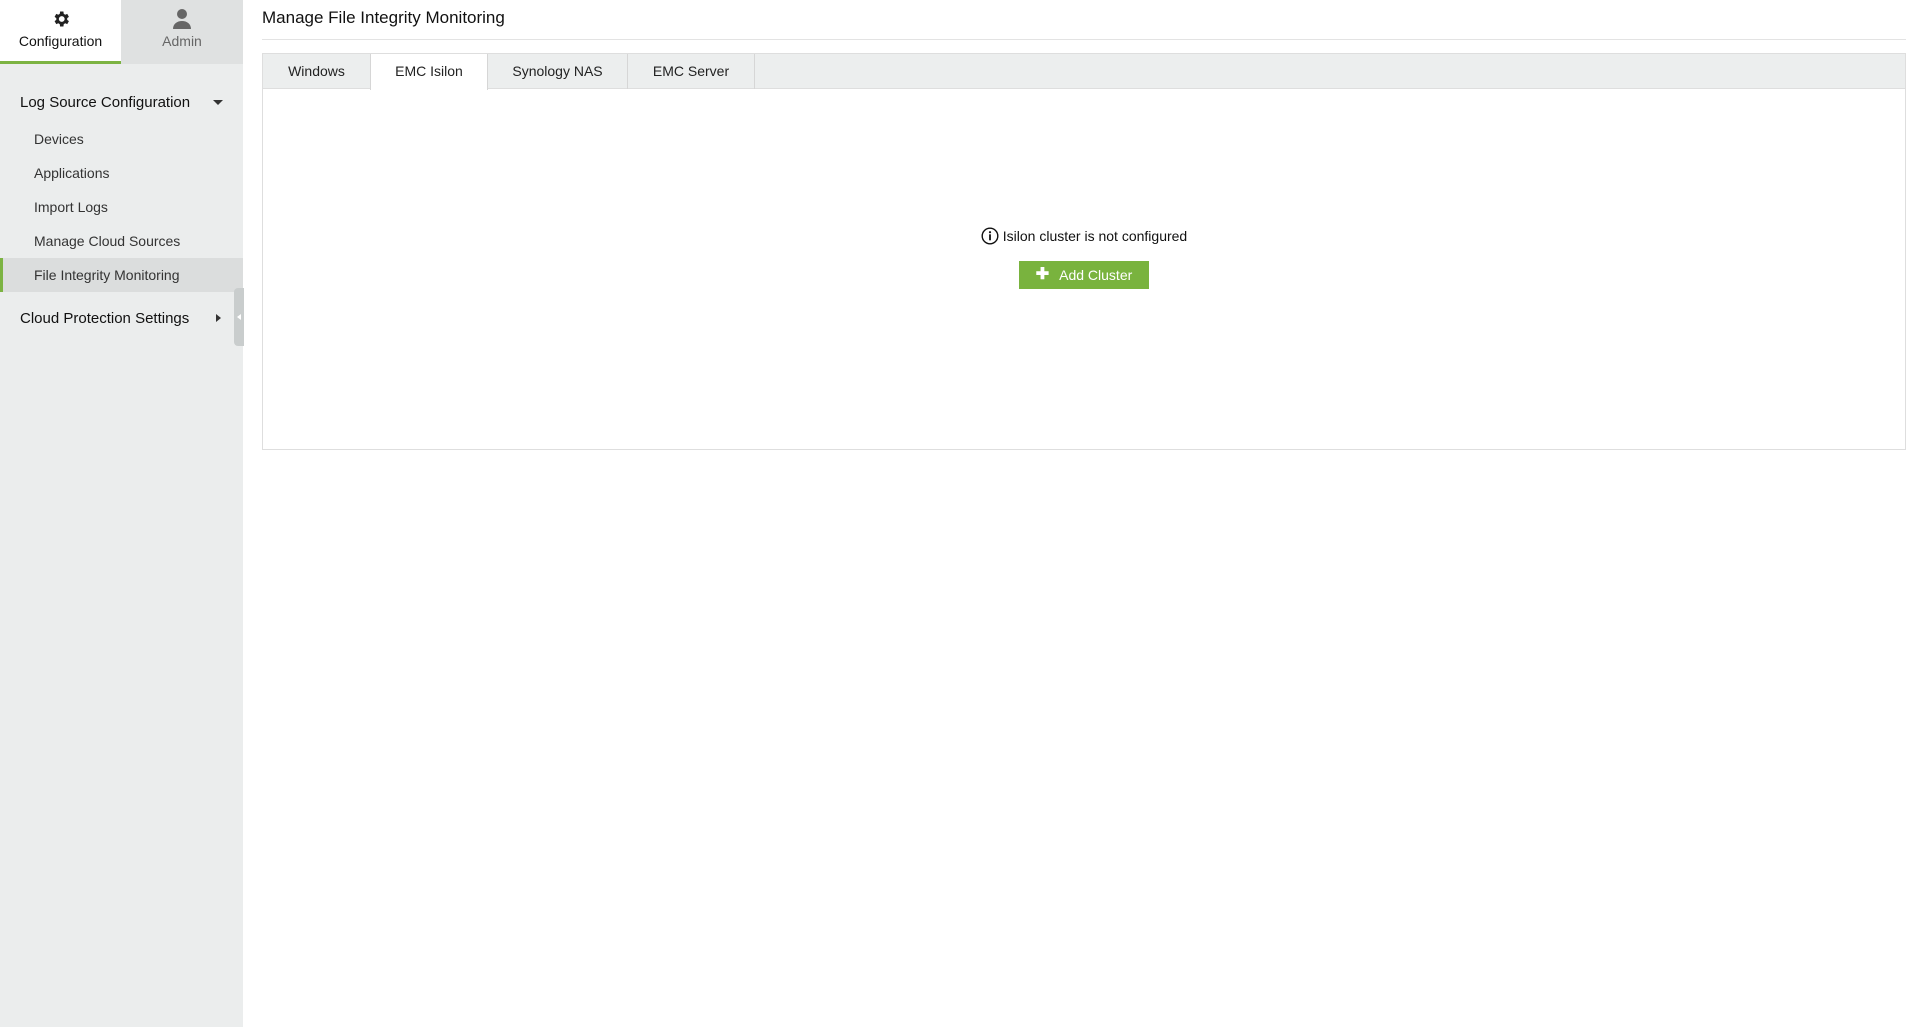 The width and height of the screenshot is (1920, 1027). Describe the element at coordinates (558, 71) in the screenshot. I see `tab-synology-nas: Synology NAS` at that location.